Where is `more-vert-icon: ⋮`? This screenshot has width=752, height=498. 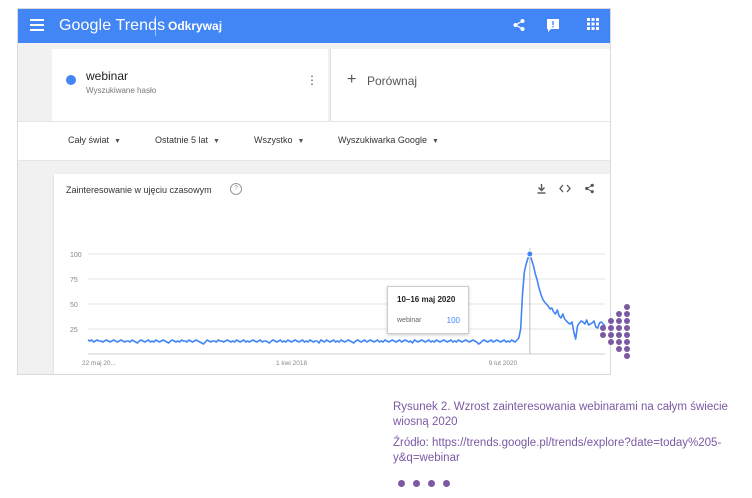
more-vert-icon: ⋮ is located at coordinates (312, 80).